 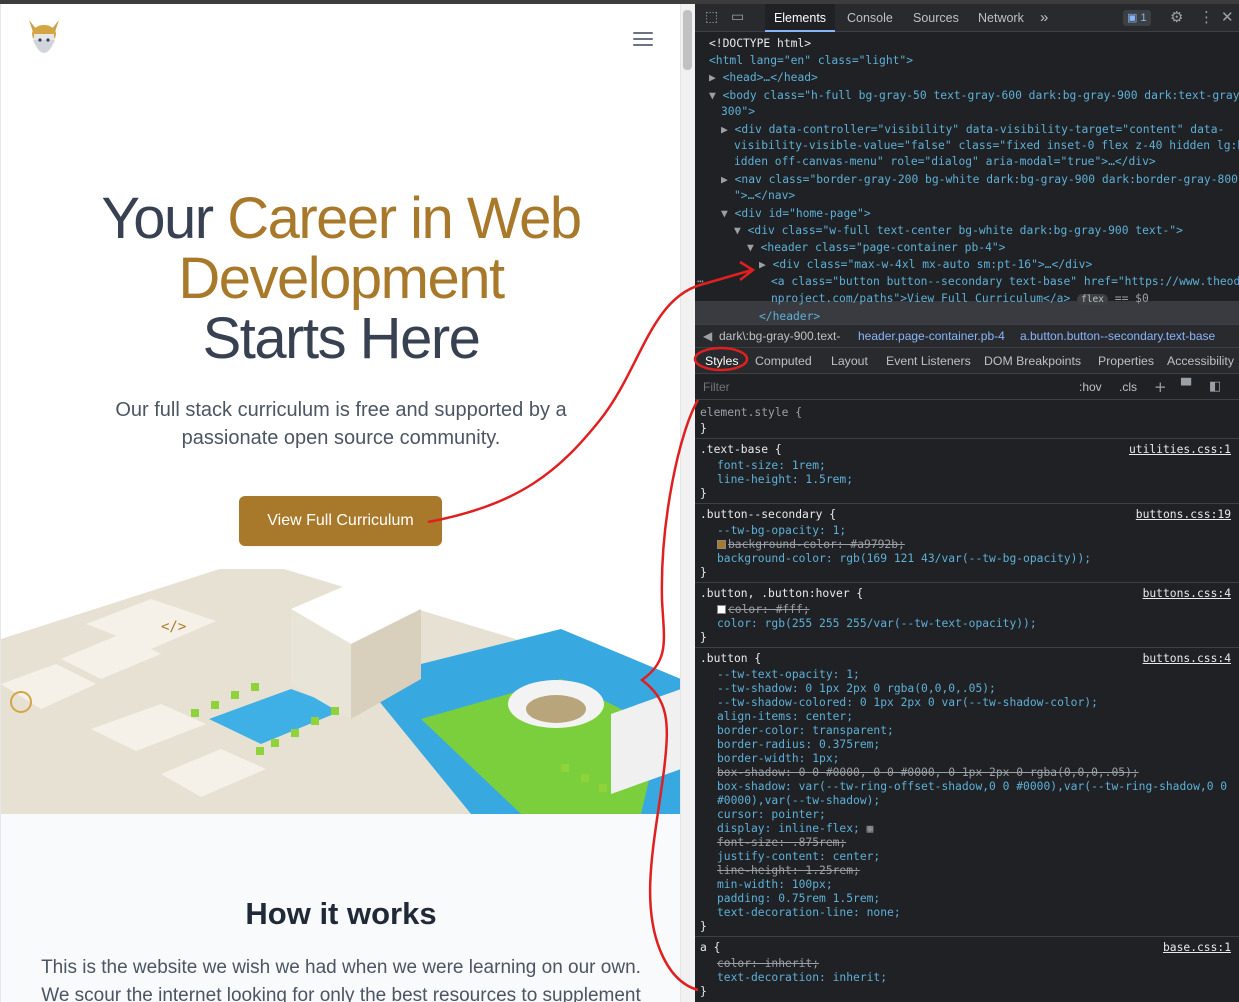 I want to click on flexbox-editor-icon: ▦, so click(x=870, y=828).